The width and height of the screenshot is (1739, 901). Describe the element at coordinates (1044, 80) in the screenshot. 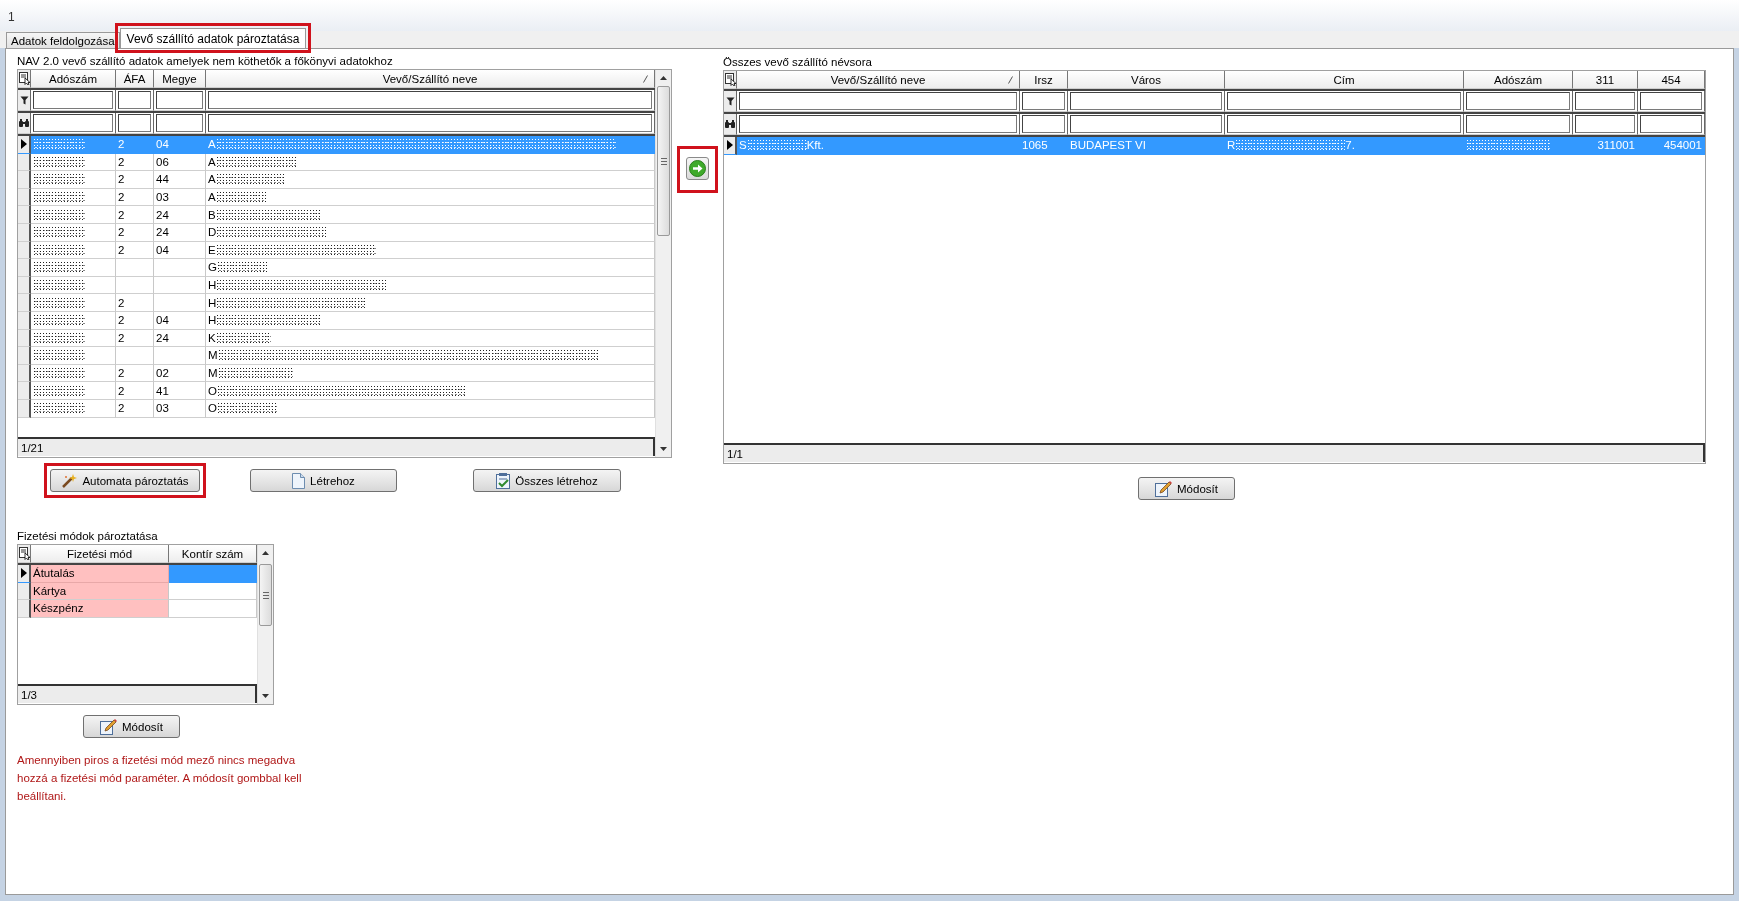

I see `column-header: Irsz` at that location.